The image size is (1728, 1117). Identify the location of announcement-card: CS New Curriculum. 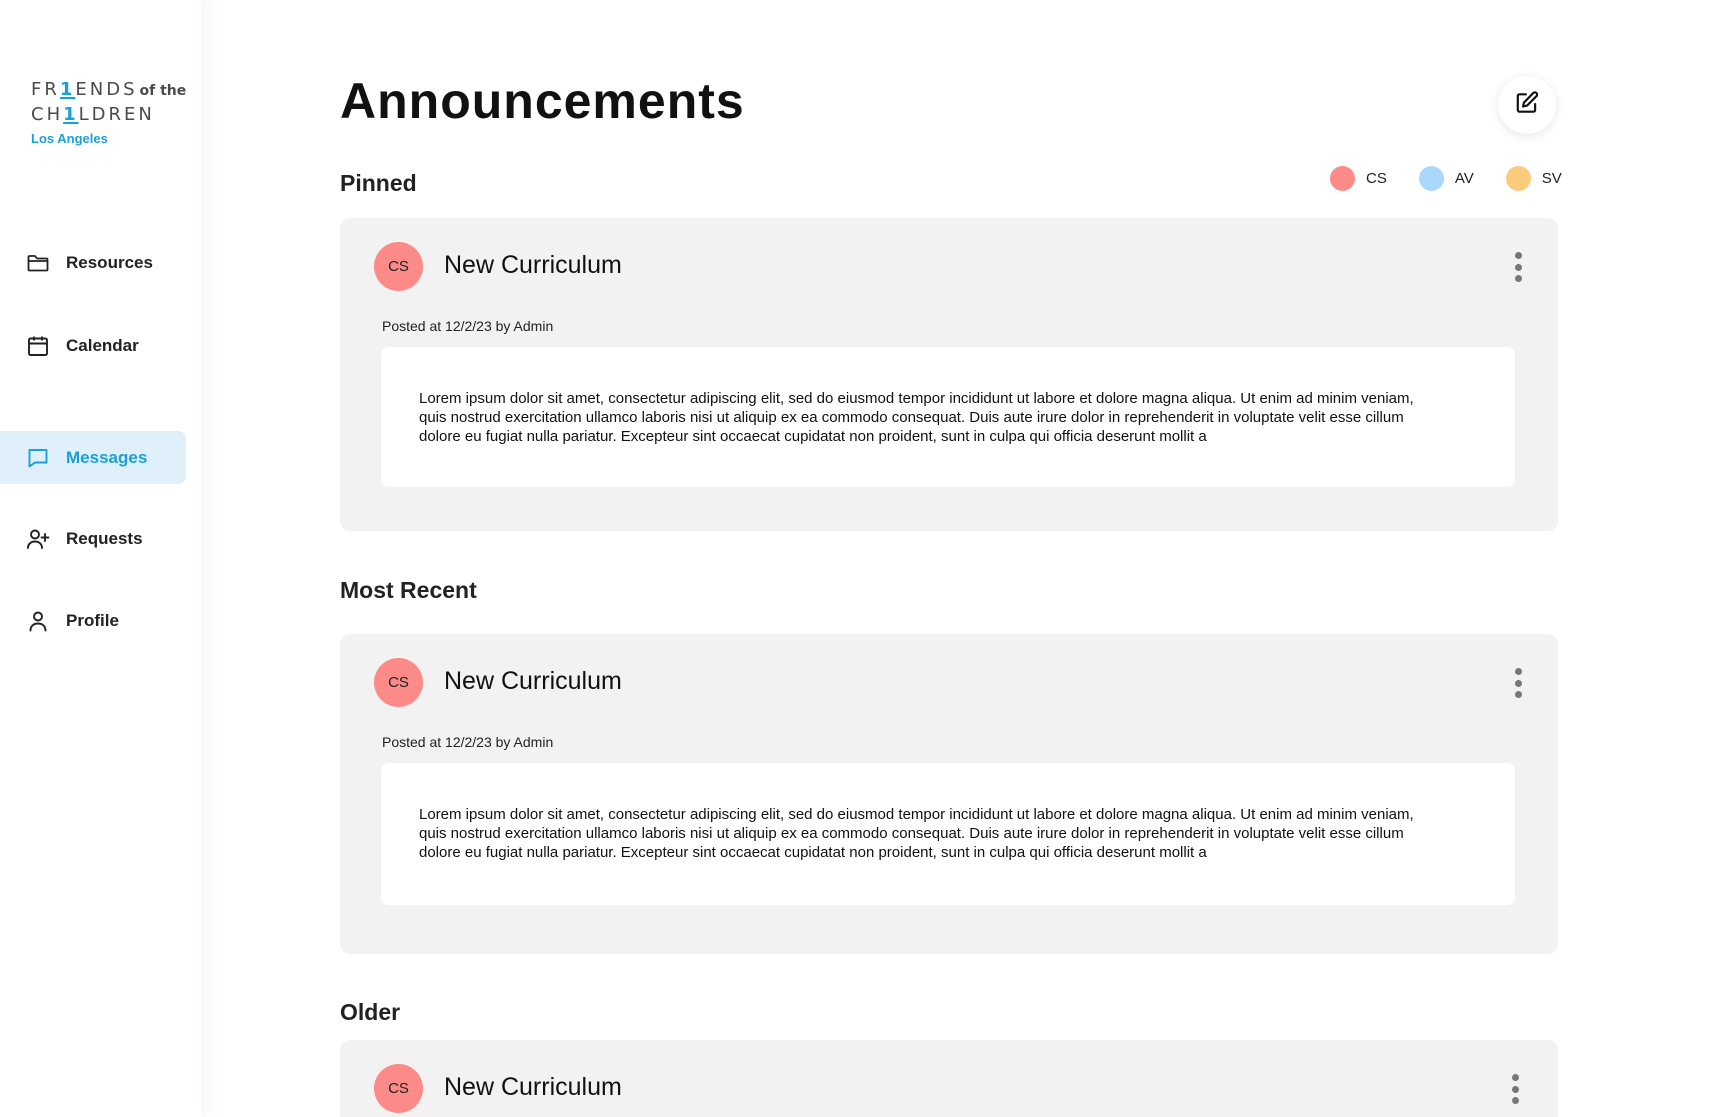
(949, 1078).